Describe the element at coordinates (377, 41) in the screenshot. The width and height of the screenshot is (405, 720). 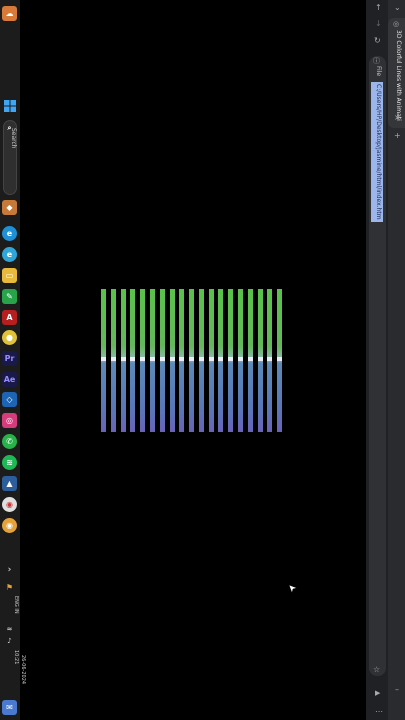
I see `reload-icon: ↻` at that location.